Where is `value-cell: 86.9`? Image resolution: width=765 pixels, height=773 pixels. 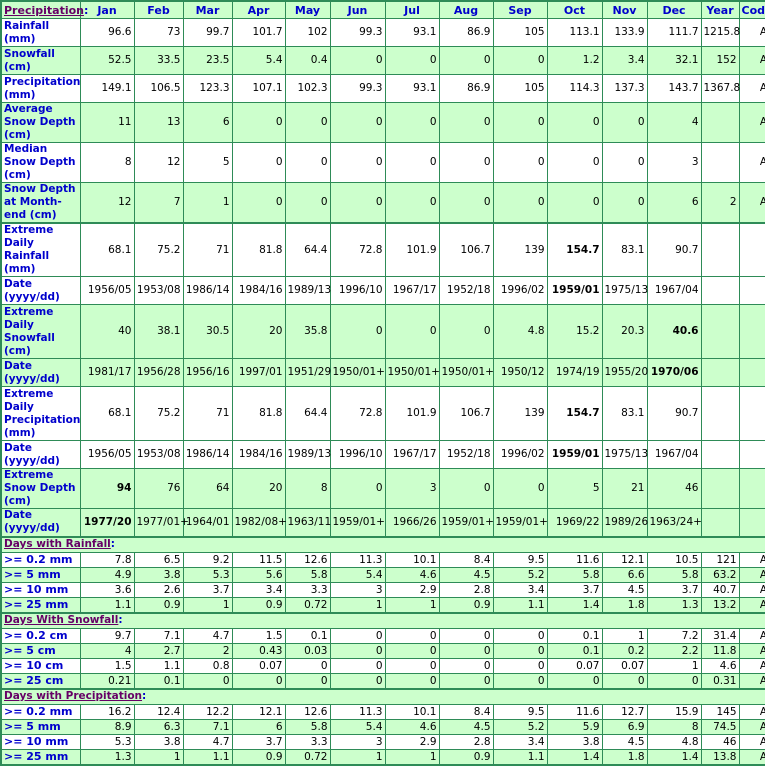 value-cell: 86.9 is located at coordinates (466, 32).